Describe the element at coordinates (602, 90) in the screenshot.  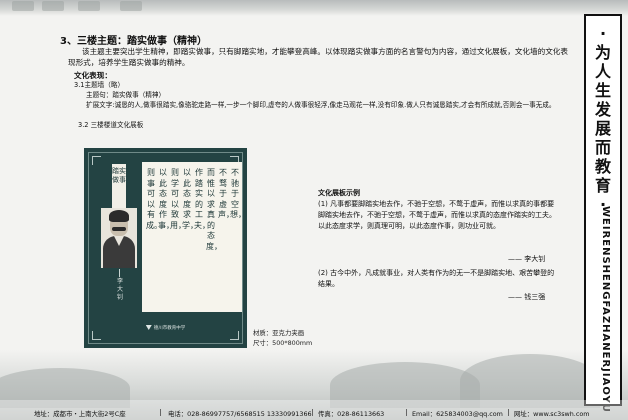
I see `slogan-char: 生` at that location.